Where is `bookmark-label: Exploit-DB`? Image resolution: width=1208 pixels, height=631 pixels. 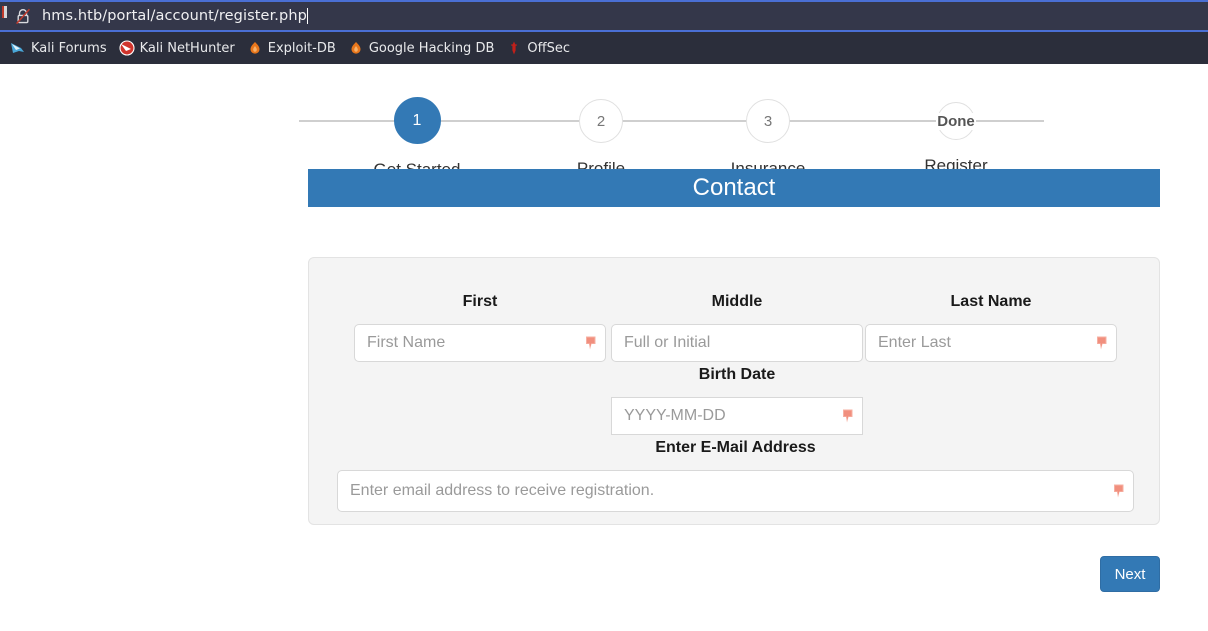
bookmark-label: Exploit-DB is located at coordinates (301, 48).